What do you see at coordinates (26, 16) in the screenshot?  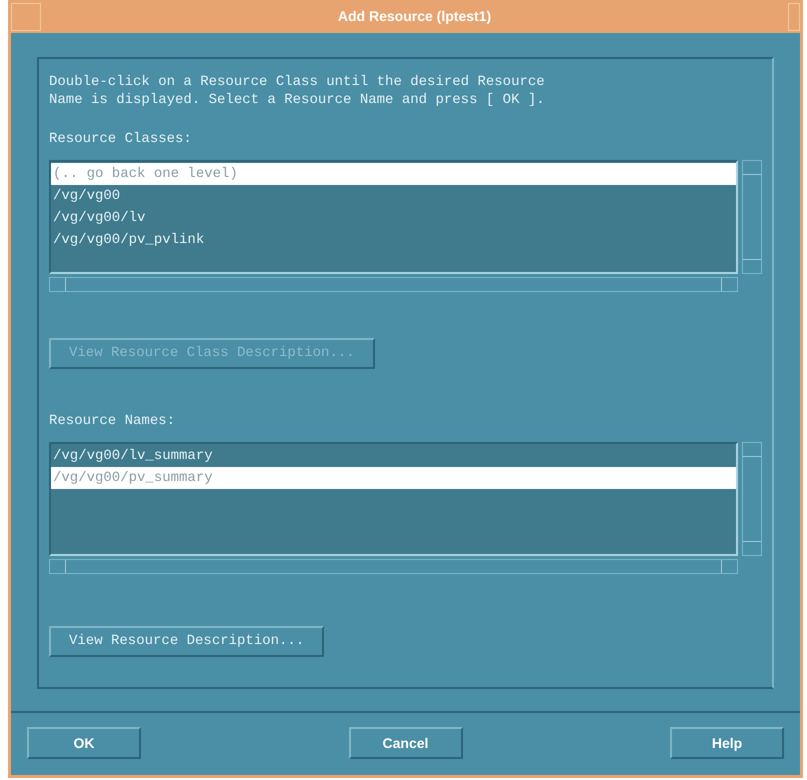 I see `window-menu-button` at bounding box center [26, 16].